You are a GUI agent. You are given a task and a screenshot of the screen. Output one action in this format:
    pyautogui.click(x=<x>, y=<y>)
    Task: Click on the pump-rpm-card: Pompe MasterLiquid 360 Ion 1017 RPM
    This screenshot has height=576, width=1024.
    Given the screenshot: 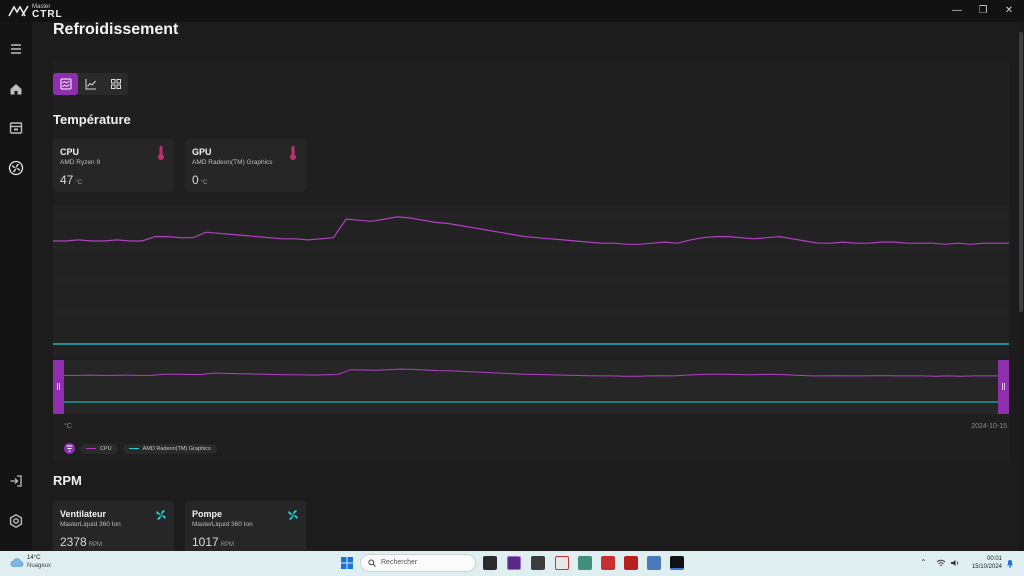 What is the action you would take?
    pyautogui.click(x=245, y=526)
    